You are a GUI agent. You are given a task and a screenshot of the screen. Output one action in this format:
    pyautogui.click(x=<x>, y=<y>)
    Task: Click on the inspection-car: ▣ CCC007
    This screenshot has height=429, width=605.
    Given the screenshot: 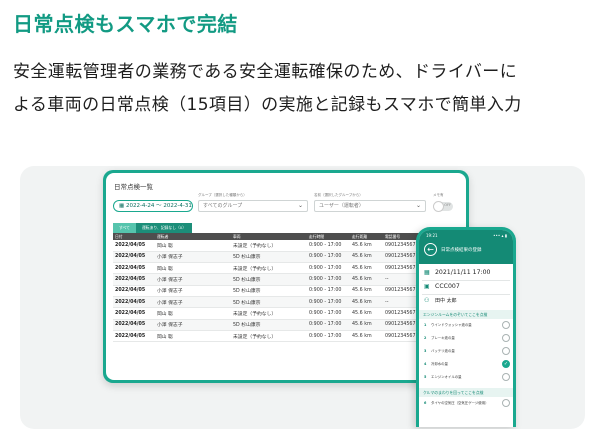 What is the action you would take?
    pyautogui.click(x=467, y=287)
    